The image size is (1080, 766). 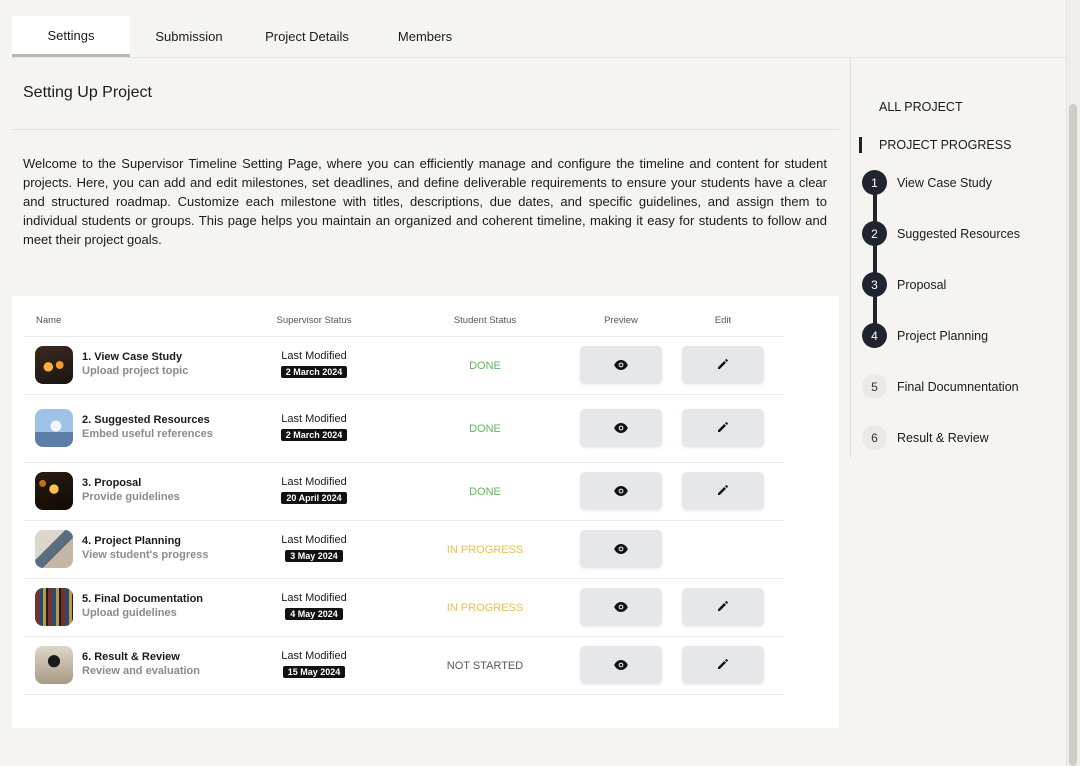 I want to click on date-badge: 2 March 2024, so click(x=314, y=435).